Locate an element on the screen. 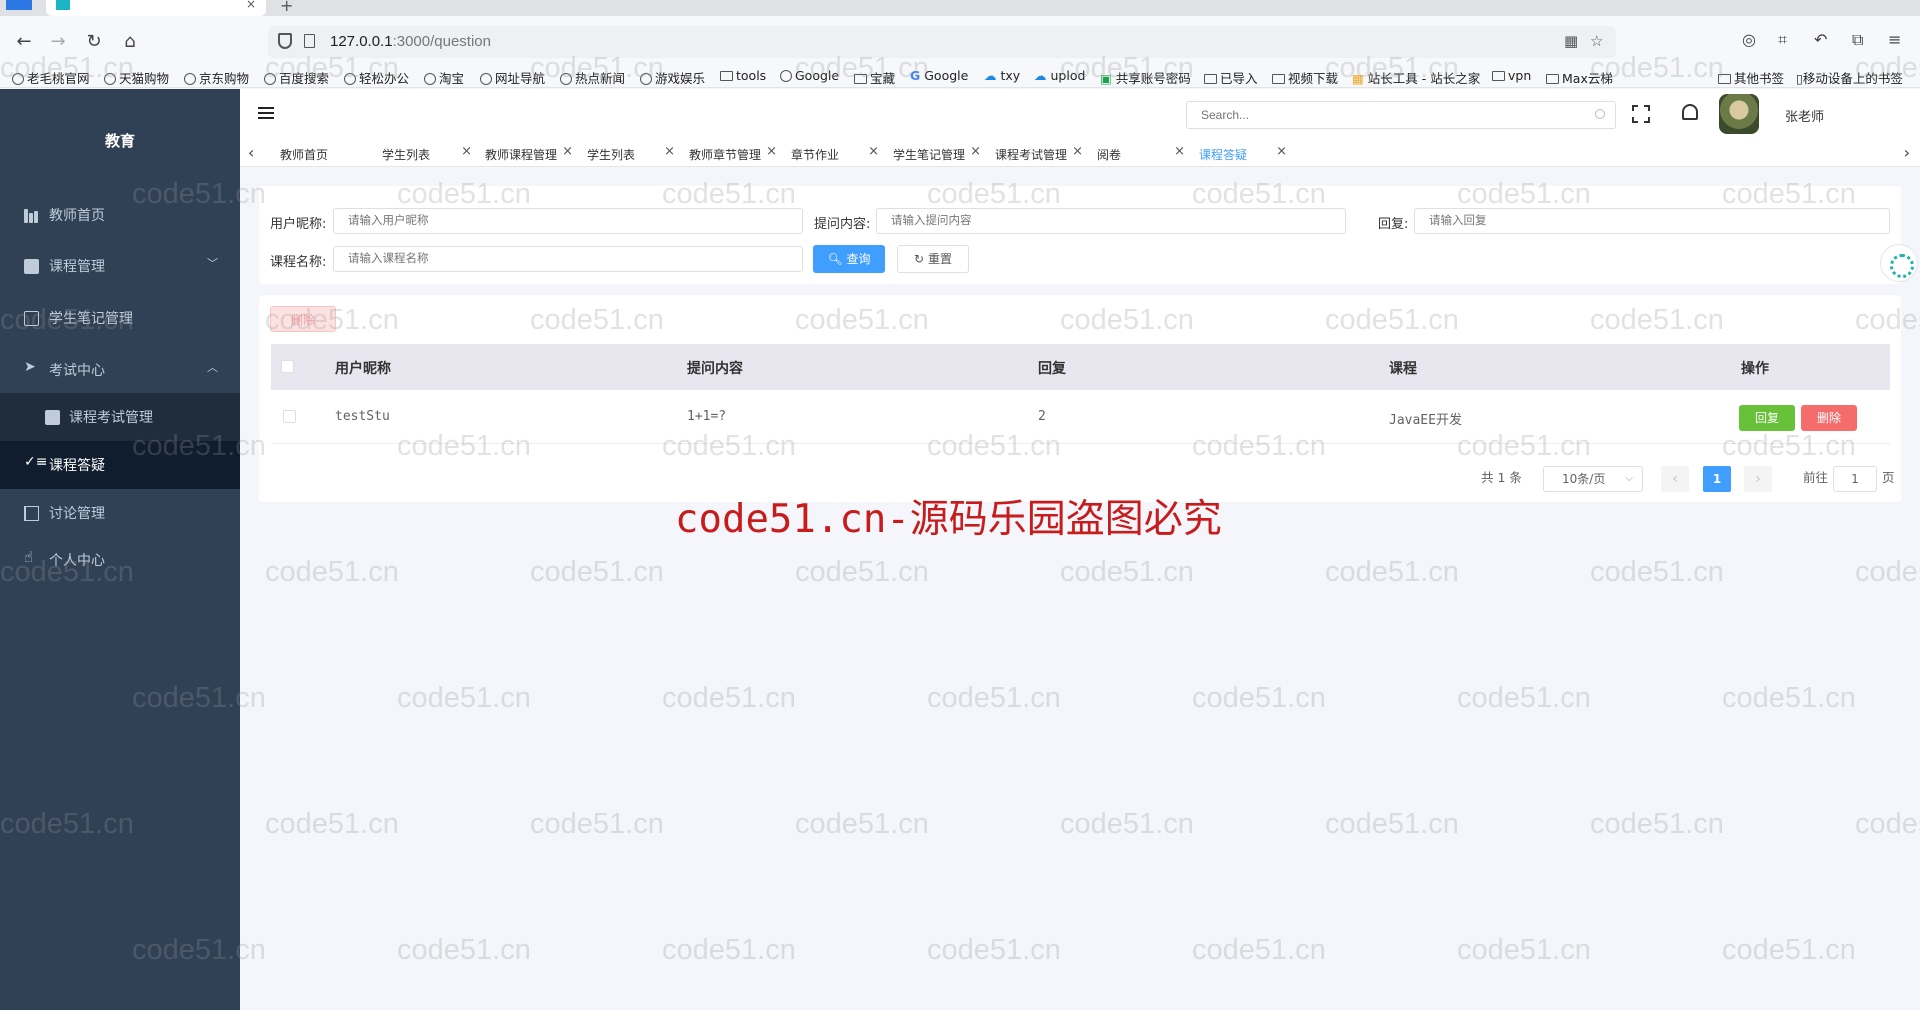  bookmark-item: 百度搜索 is located at coordinates (296, 77).